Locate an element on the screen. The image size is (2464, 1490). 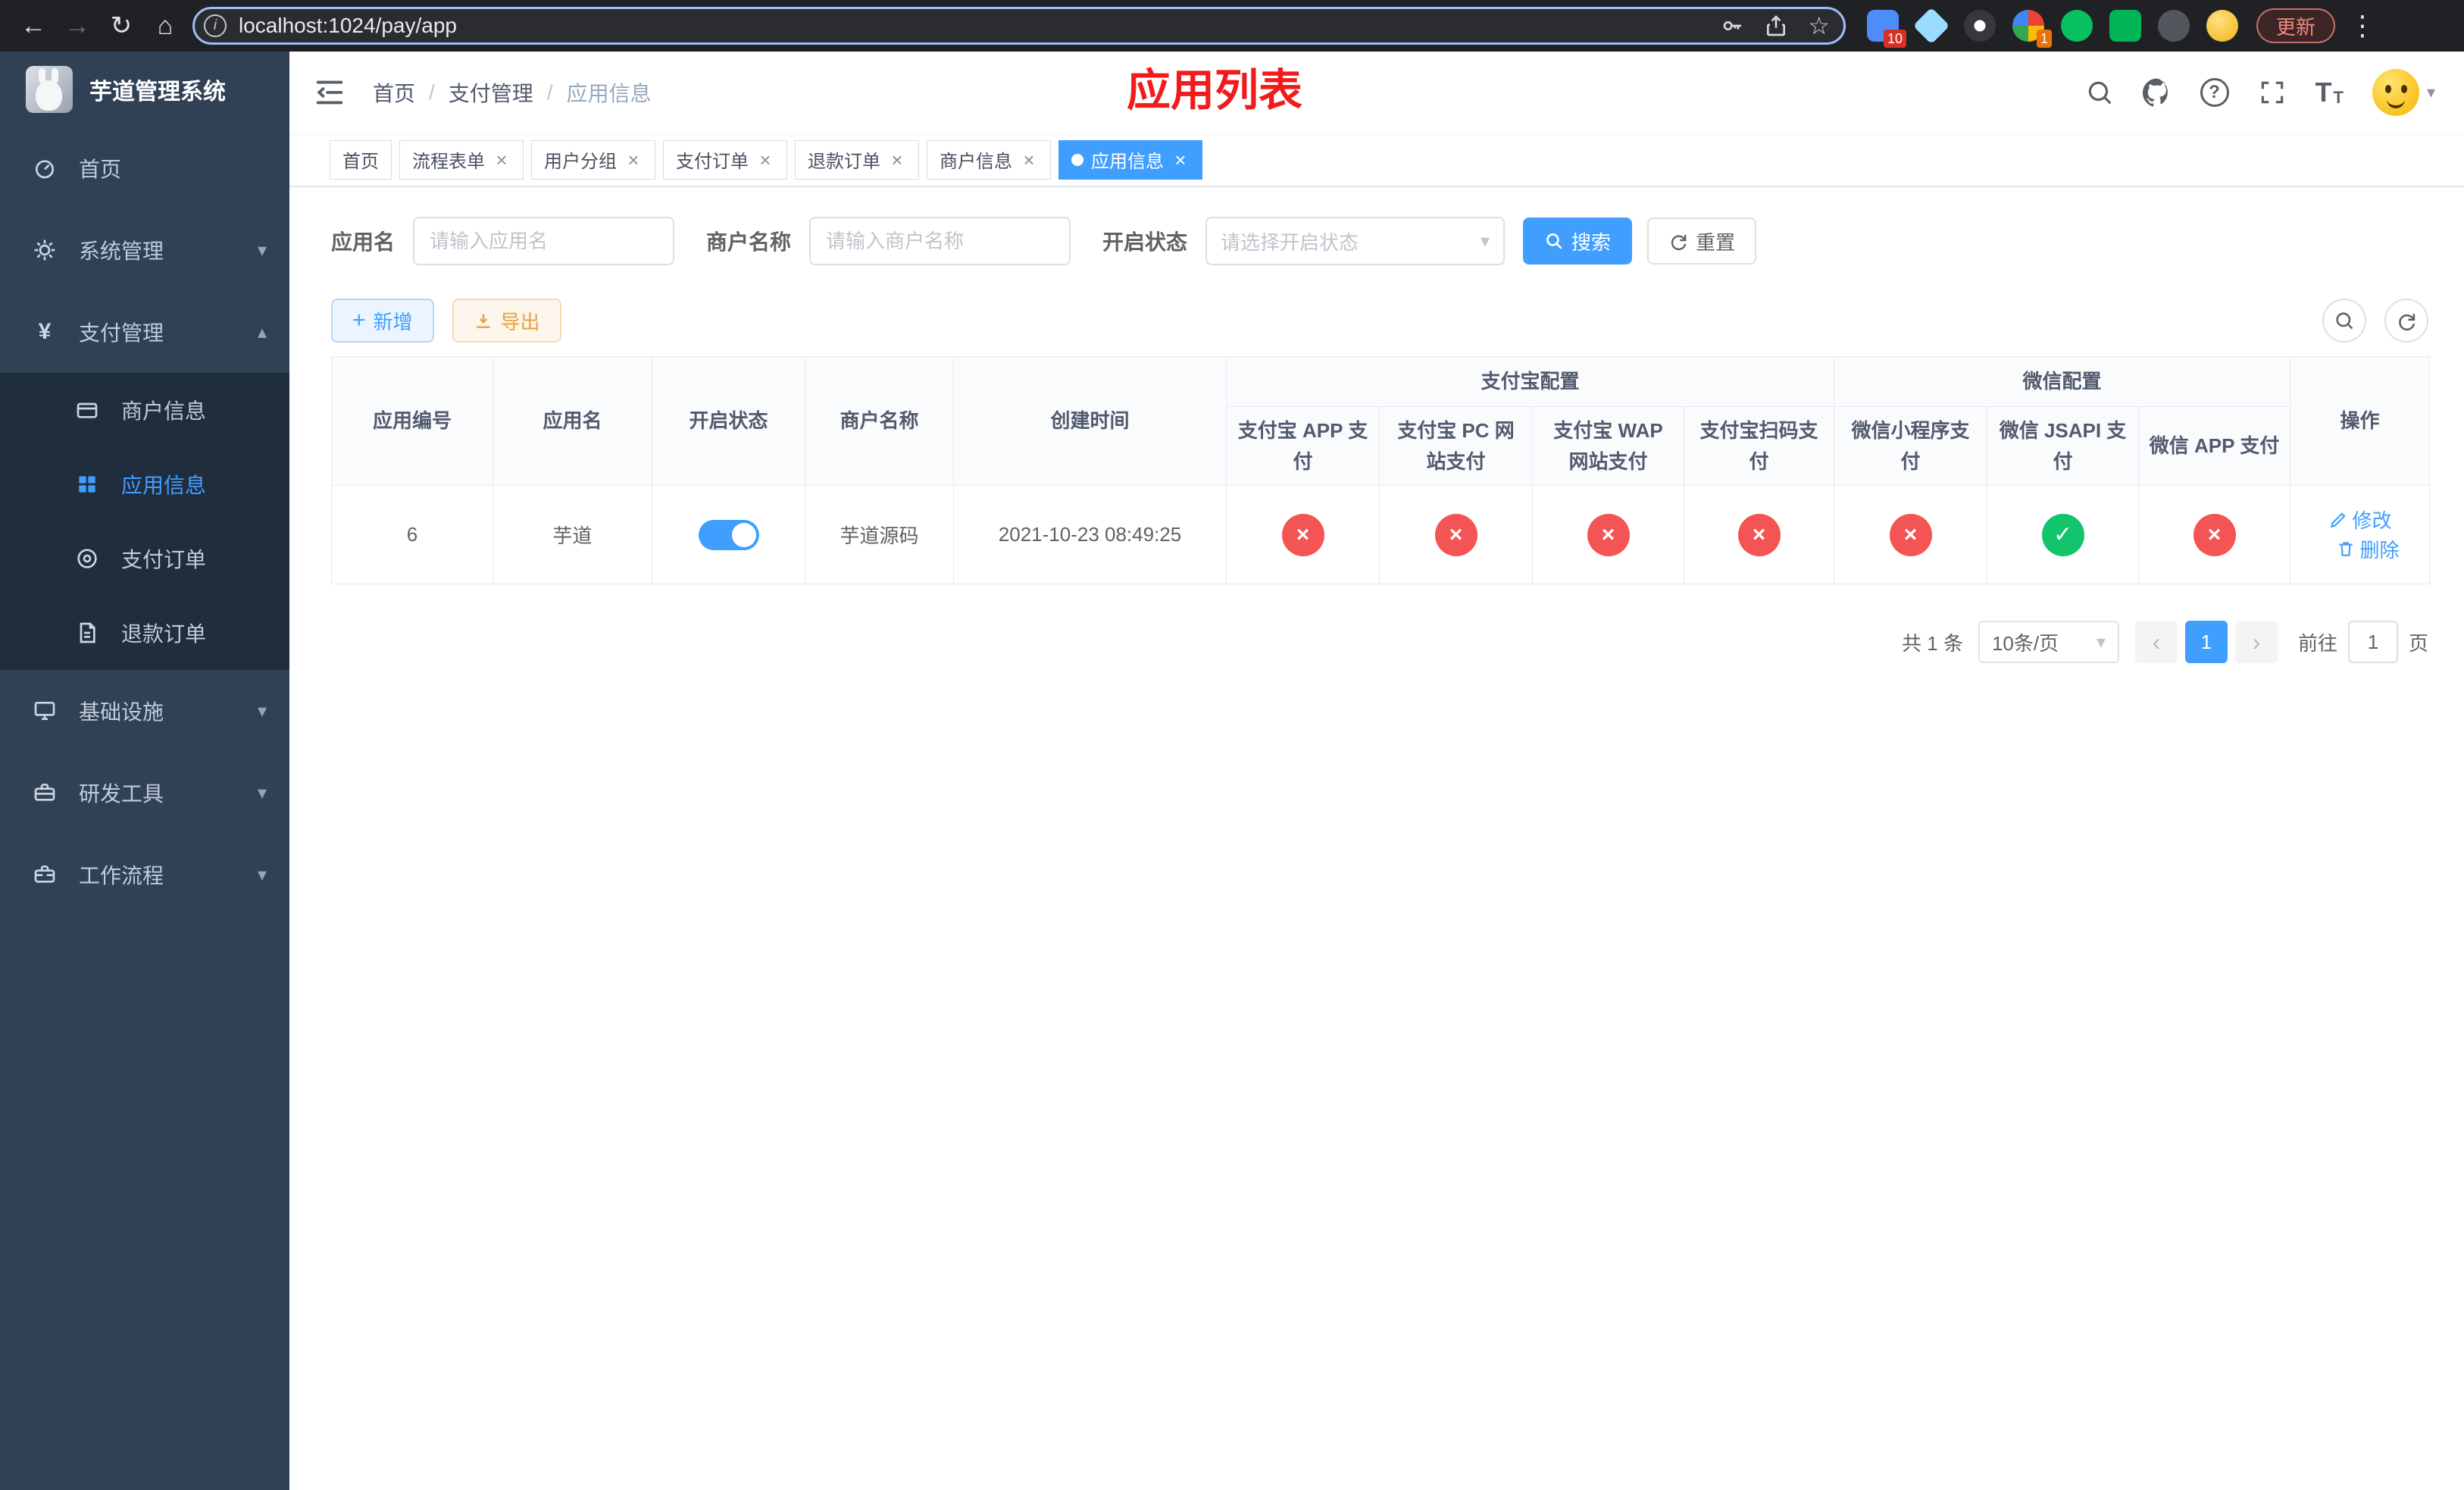
document-icon is located at coordinates (87, 633).